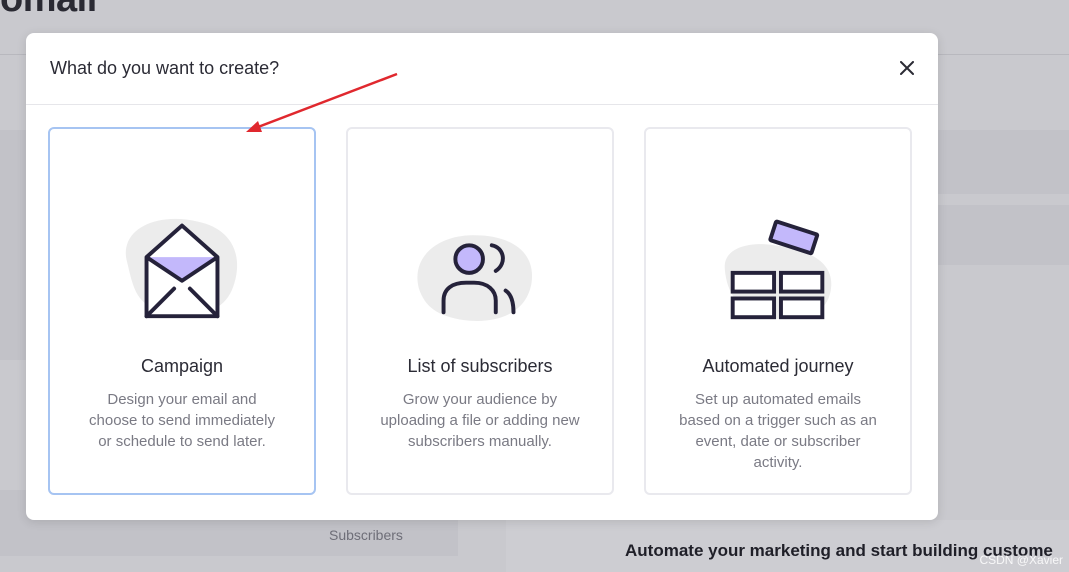 The width and height of the screenshot is (1069, 572). I want to click on envelope-icon, so click(181, 268).